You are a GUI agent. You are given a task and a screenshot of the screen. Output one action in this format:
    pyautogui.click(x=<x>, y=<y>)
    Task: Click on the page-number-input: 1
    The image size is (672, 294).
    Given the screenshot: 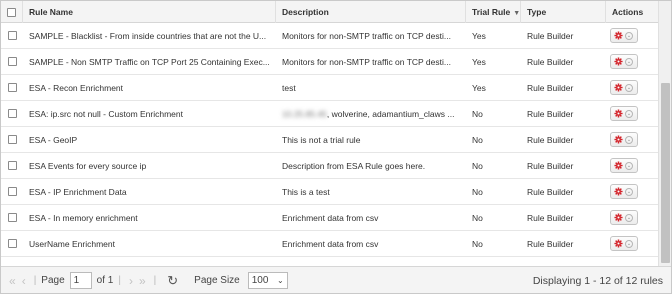 What is the action you would take?
    pyautogui.click(x=80, y=280)
    